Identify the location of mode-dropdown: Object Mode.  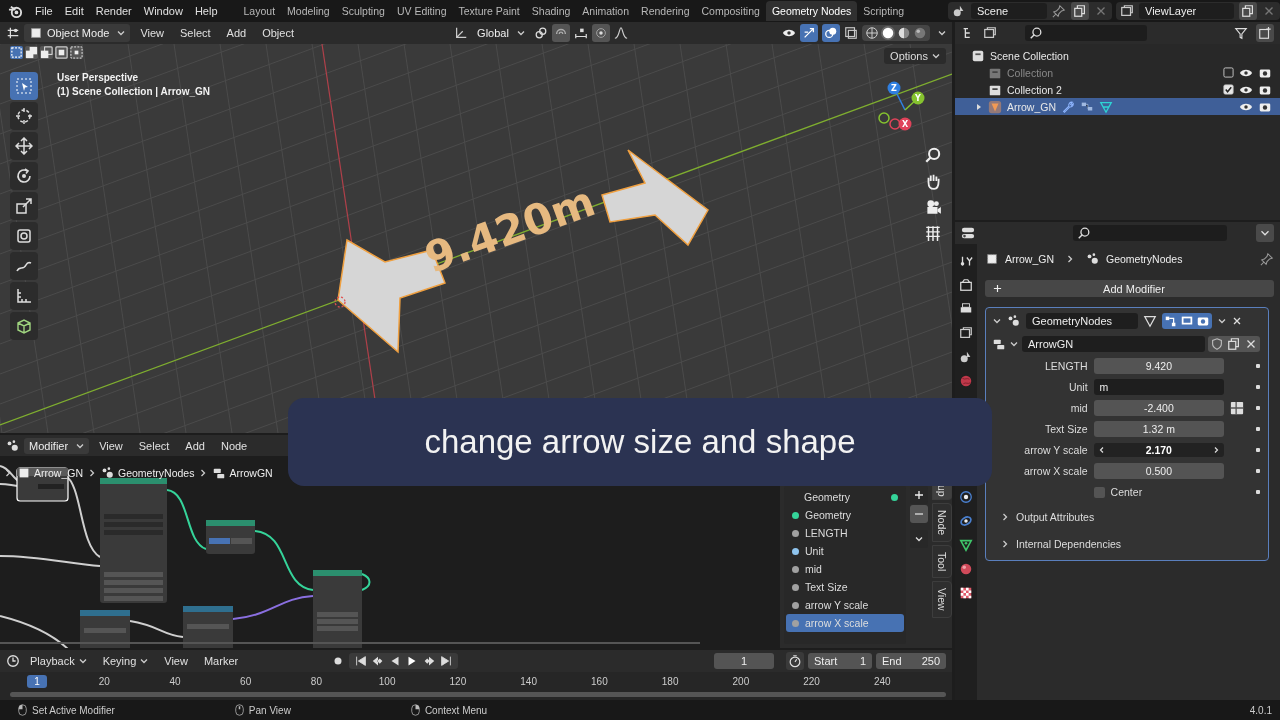
(77, 33).